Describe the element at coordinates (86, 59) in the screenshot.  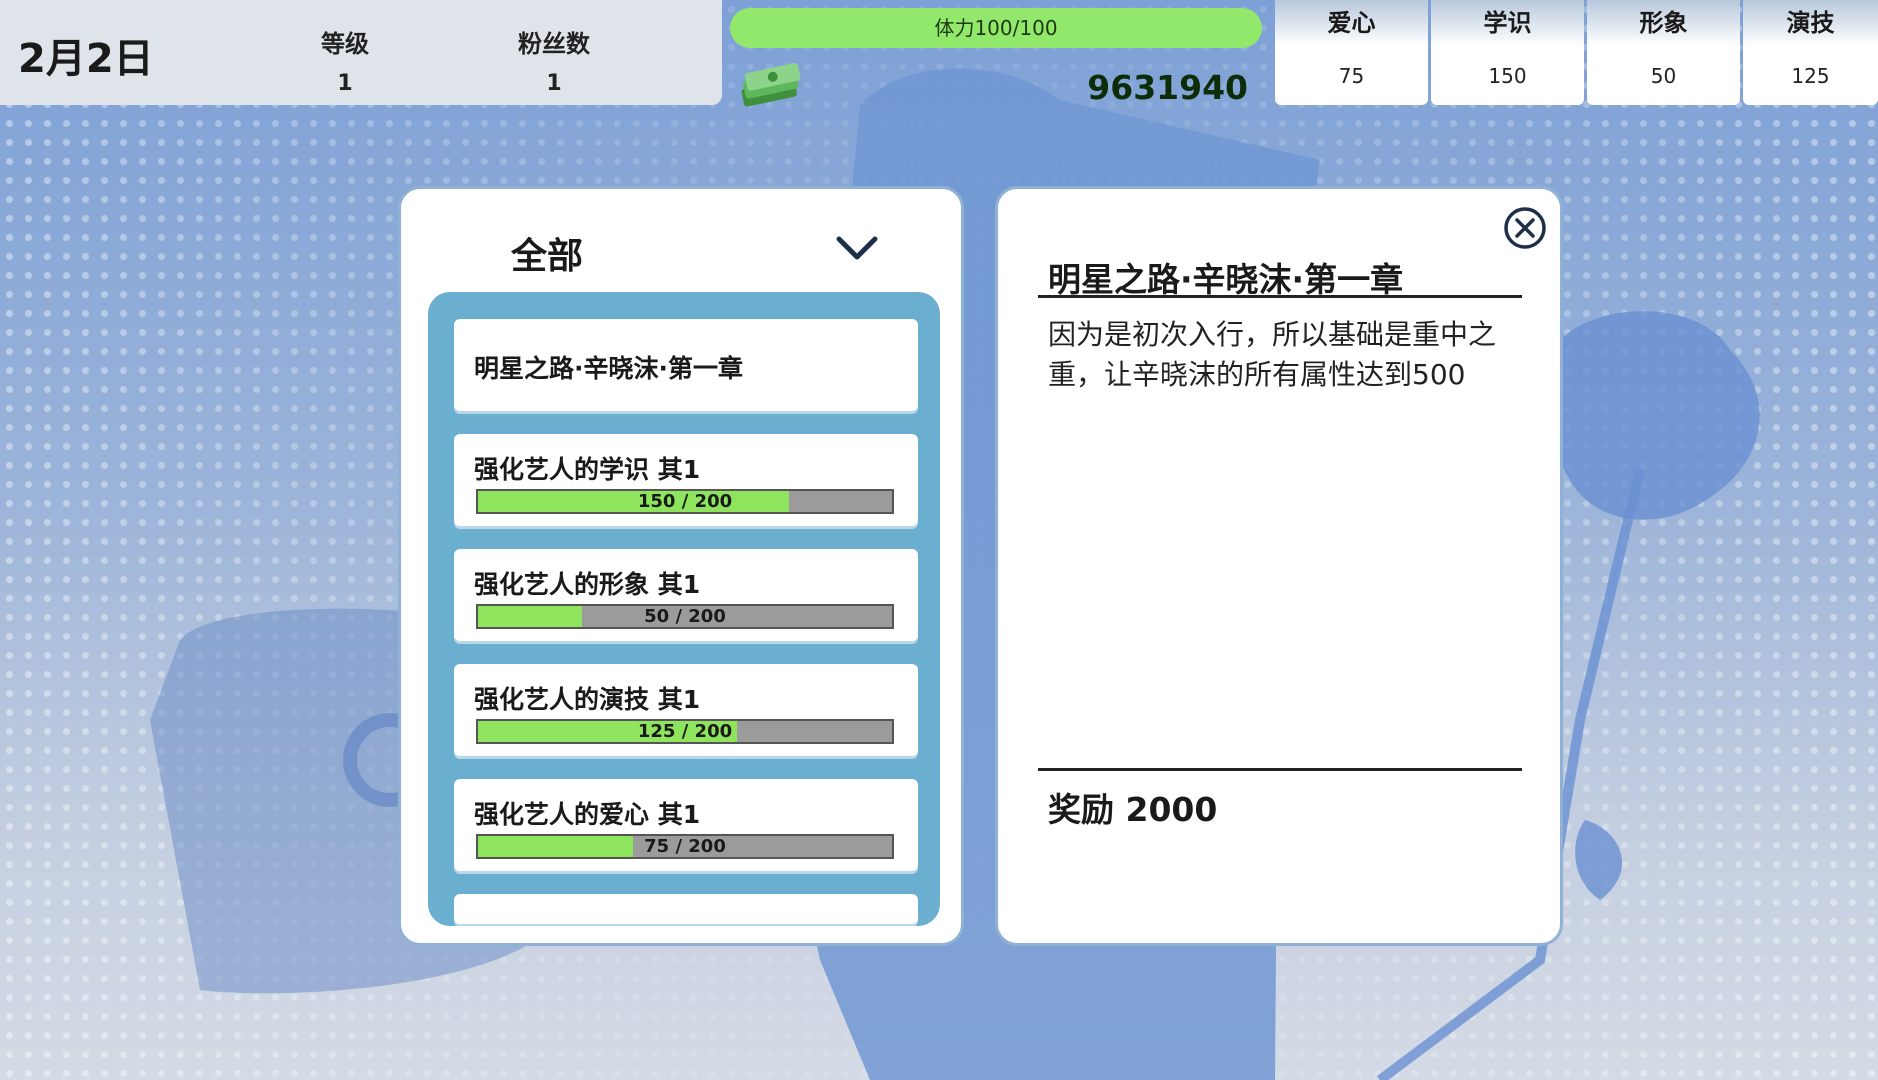
I see `date-label: 2月2日` at that location.